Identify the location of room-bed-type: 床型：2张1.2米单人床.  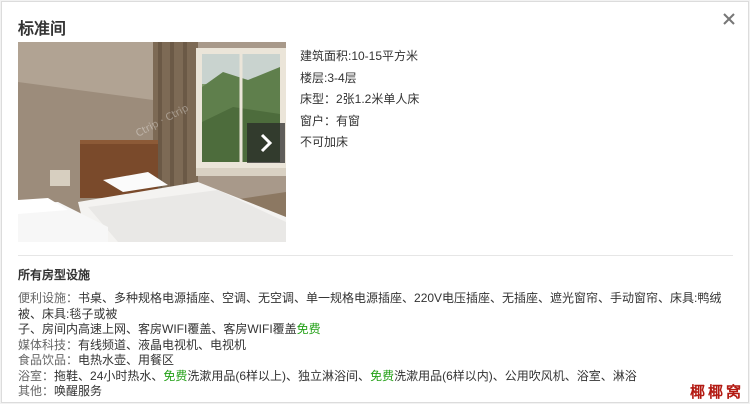
(360, 99).